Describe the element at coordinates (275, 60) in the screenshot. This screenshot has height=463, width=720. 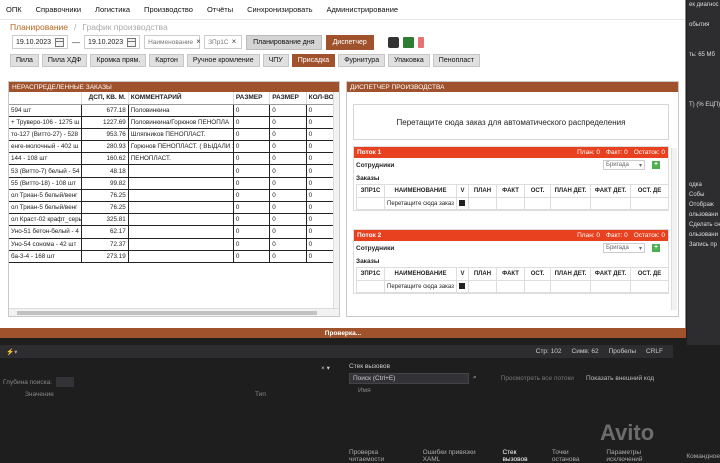
I see `tab-cnc: ЧПУ` at that location.